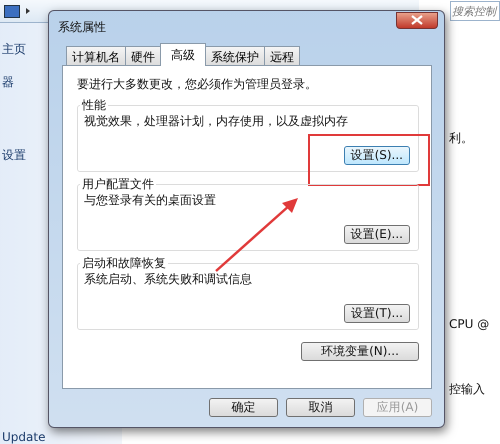 This screenshot has height=444, width=500. Describe the element at coordinates (150, 200) in the screenshot. I see `group-description: 与您登录有关的桌面设置` at that location.